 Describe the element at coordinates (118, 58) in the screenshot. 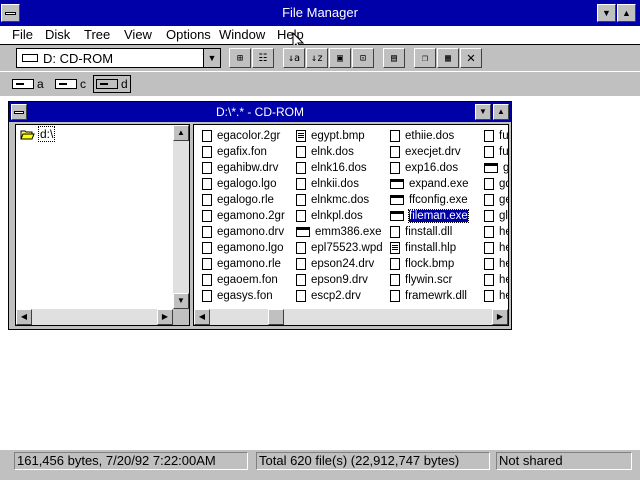

I see `drive-combo: D: CD-ROM ▼` at that location.